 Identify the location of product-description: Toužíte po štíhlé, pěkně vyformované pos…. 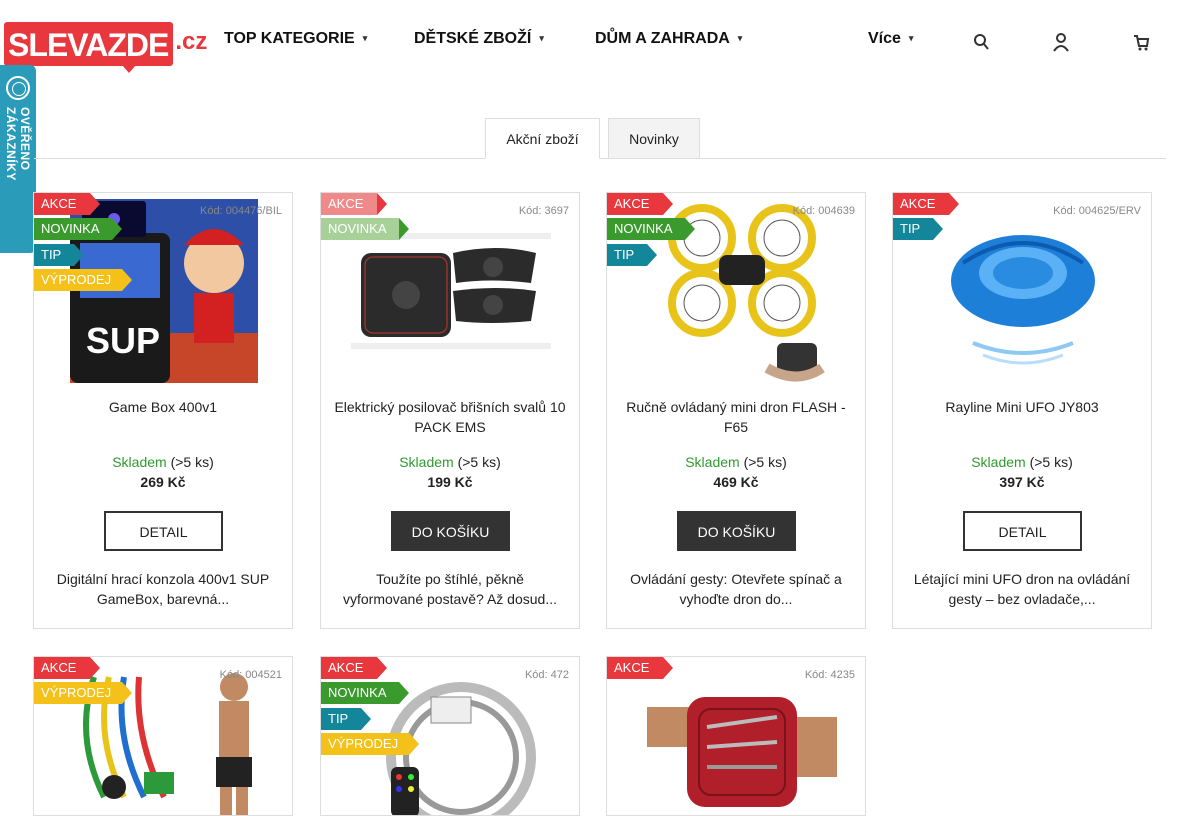
(449, 589).